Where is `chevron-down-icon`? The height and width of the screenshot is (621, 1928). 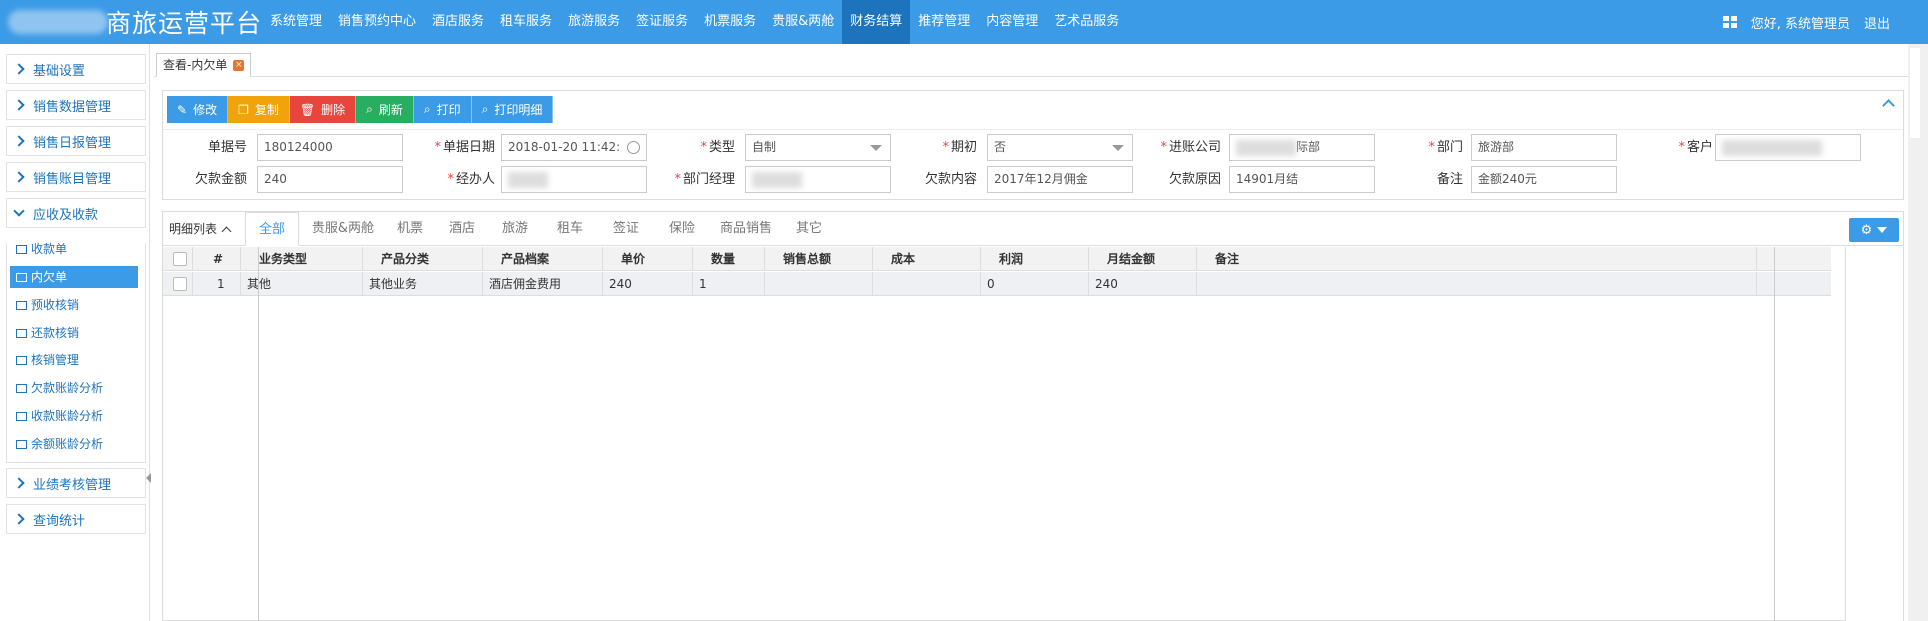 chevron-down-icon is located at coordinates (876, 148).